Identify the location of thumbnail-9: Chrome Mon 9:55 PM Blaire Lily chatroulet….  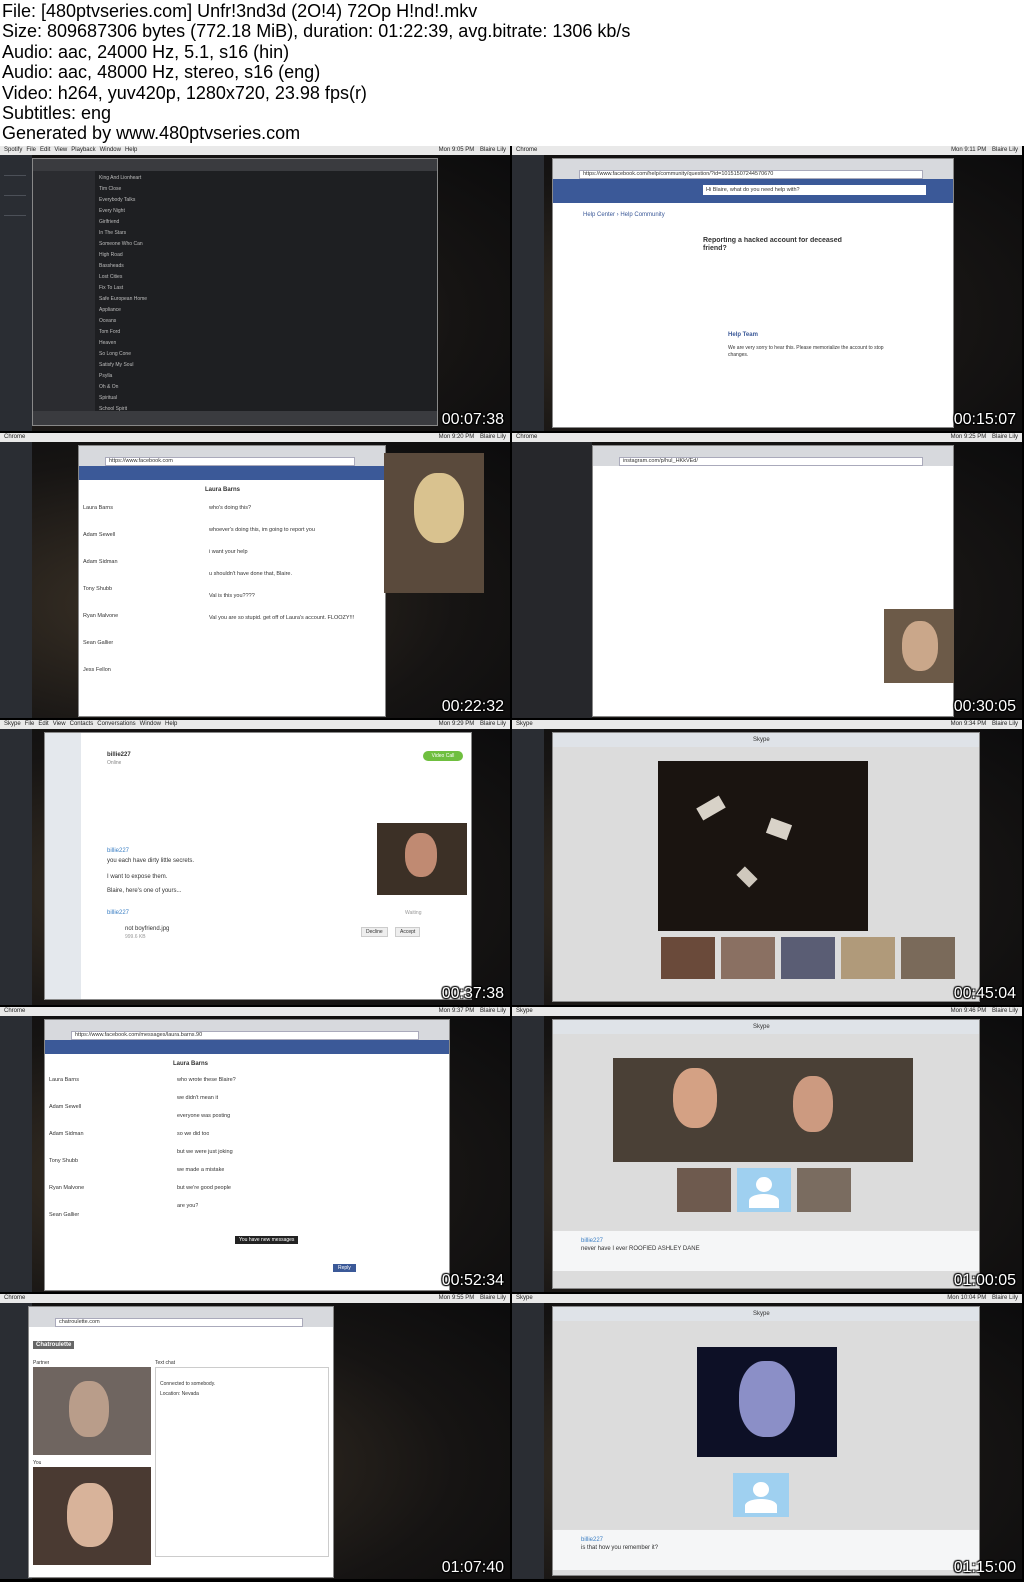
(255, 1436).